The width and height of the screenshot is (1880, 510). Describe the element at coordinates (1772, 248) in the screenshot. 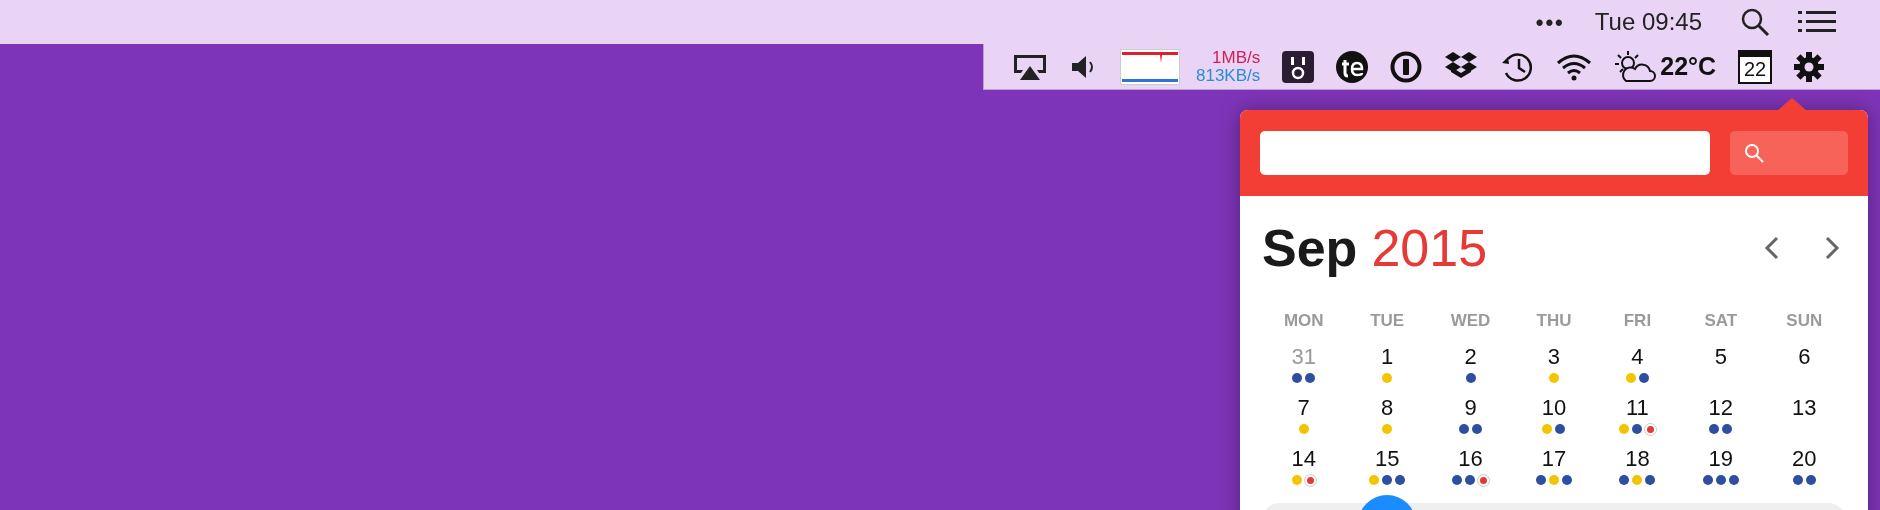

I see `previous-month-button` at that location.